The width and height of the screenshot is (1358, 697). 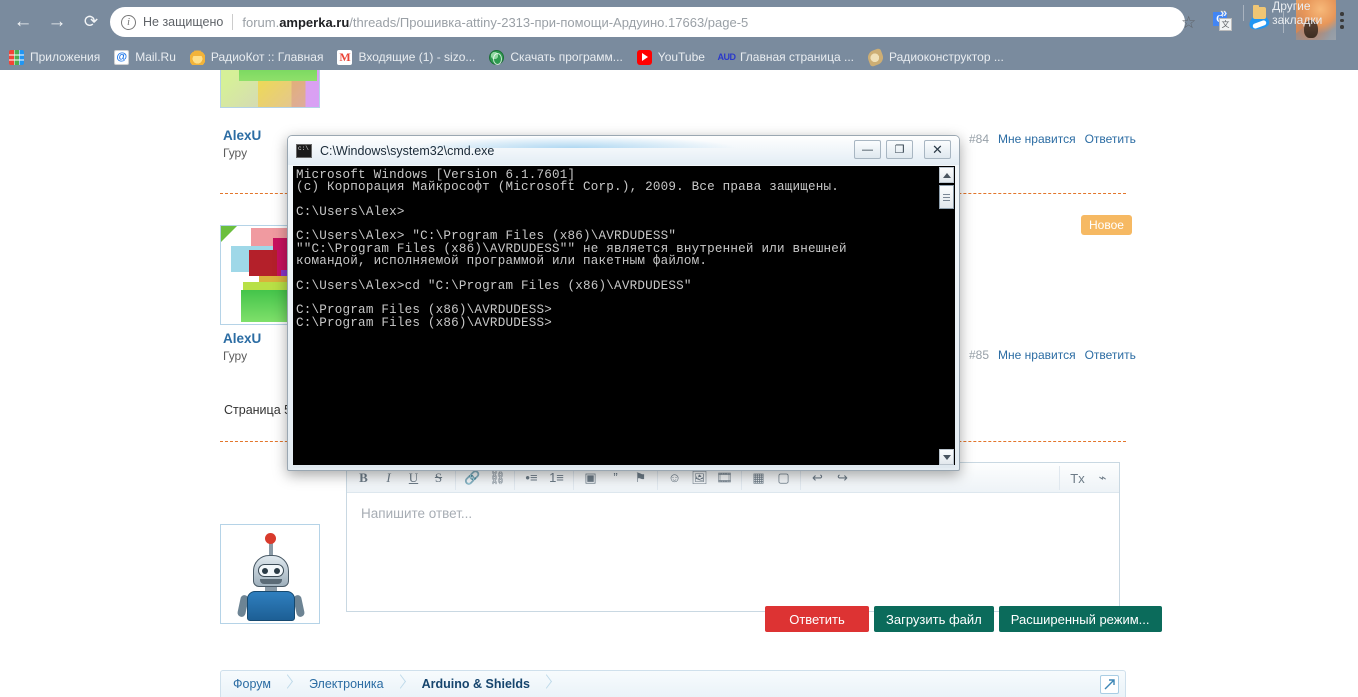 What do you see at coordinates (1297, 13) in the screenshot?
I see `other-bookmarks-label: Другие закладки` at bounding box center [1297, 13].